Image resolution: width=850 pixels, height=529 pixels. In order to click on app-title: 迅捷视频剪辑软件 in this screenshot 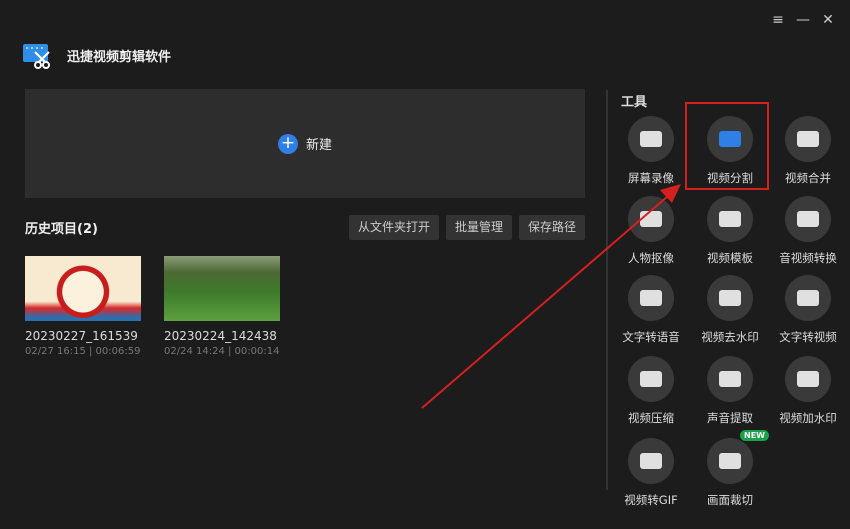, I will do `click(119, 57)`.